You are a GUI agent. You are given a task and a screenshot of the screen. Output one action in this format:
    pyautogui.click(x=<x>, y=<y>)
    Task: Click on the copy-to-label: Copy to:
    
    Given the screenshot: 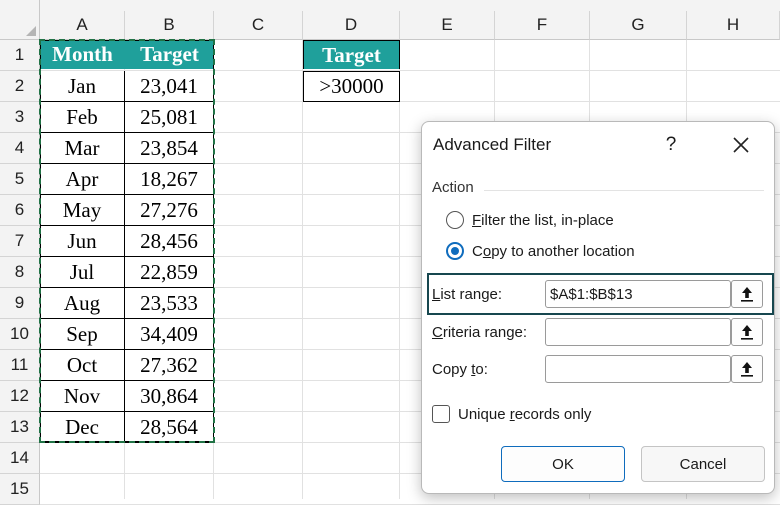 What is the action you would take?
    pyautogui.click(x=460, y=369)
    